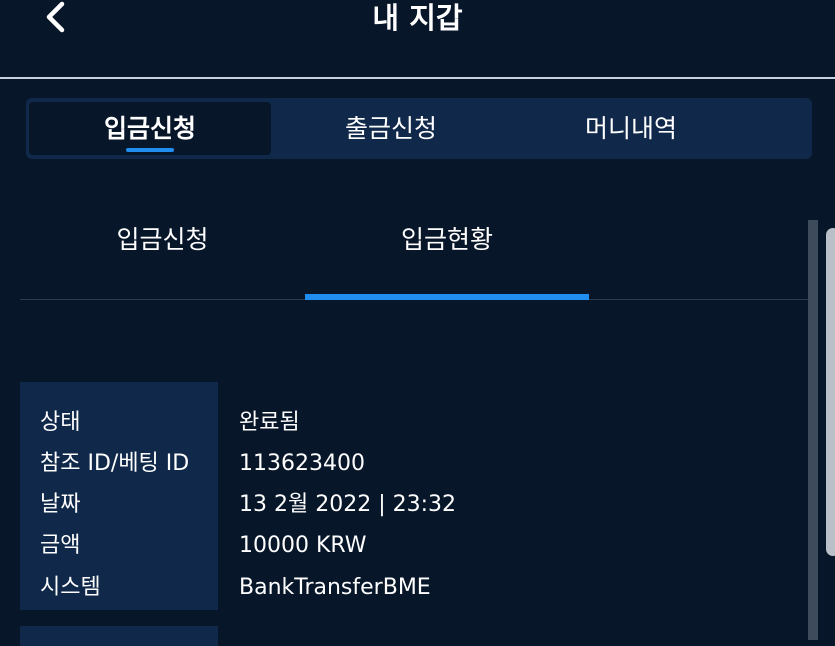  Describe the element at coordinates (348, 504) in the screenshot. I see `row-value: 13 2월 2022 | 23:32` at that location.